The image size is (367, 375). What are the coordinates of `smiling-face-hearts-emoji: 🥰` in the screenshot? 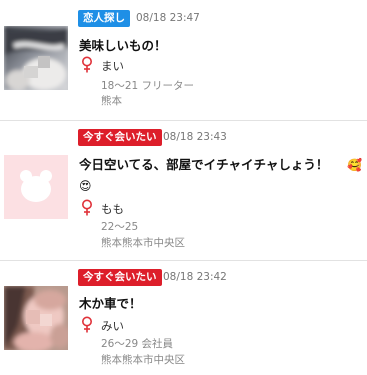 It's located at (354, 165).